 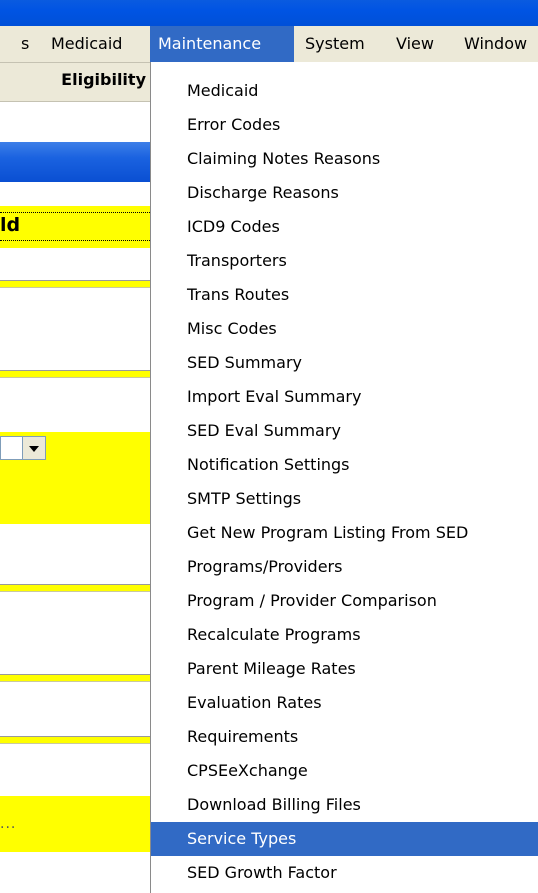 I want to click on menu-item-sed-growth-factor: SED Growth Factor, so click(x=344, y=873).